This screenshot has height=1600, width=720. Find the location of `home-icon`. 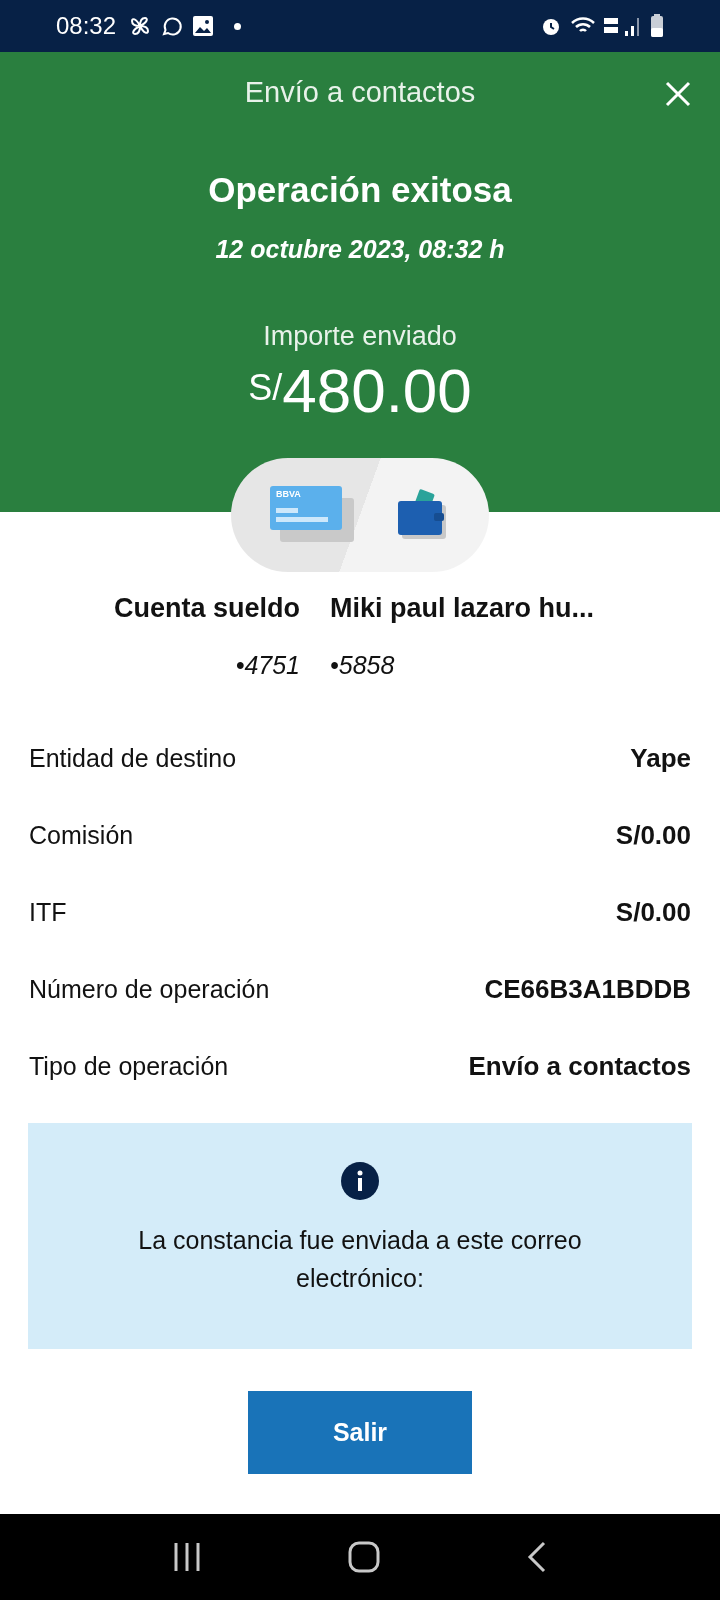

home-icon is located at coordinates (364, 1557).